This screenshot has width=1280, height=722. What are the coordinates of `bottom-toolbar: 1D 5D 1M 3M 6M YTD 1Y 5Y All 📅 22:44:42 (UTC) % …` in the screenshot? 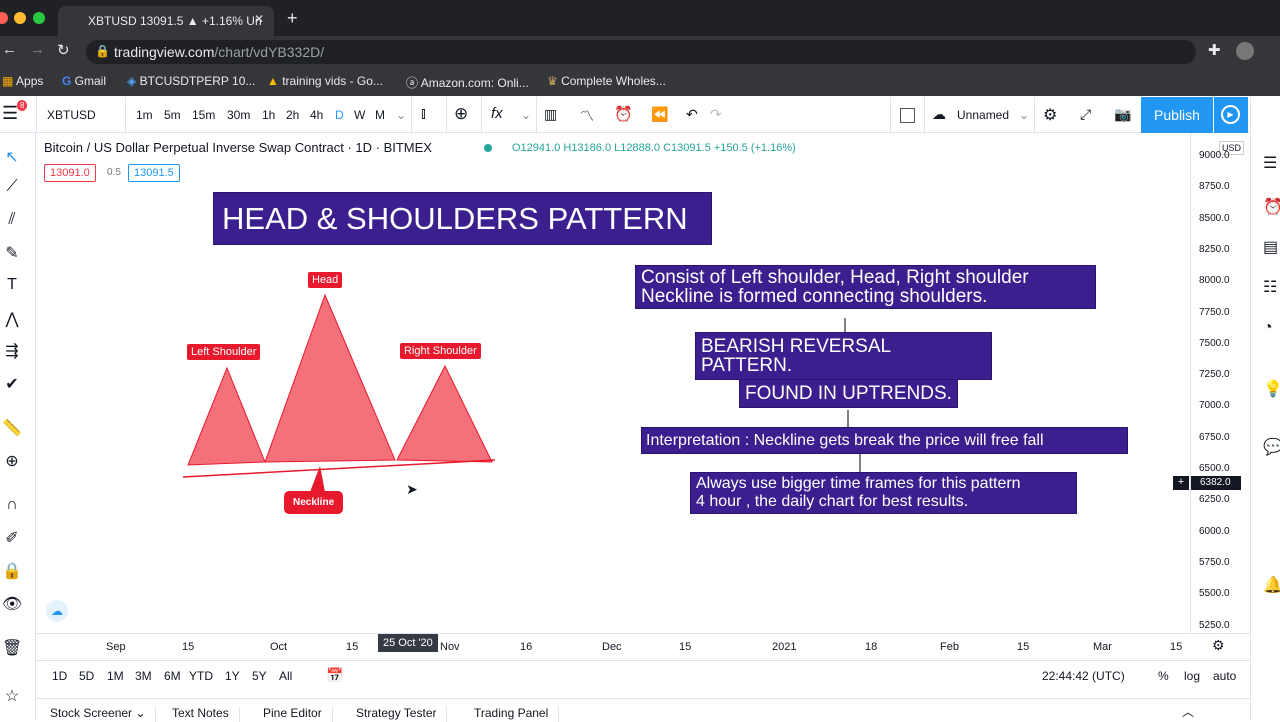 It's located at (643, 675).